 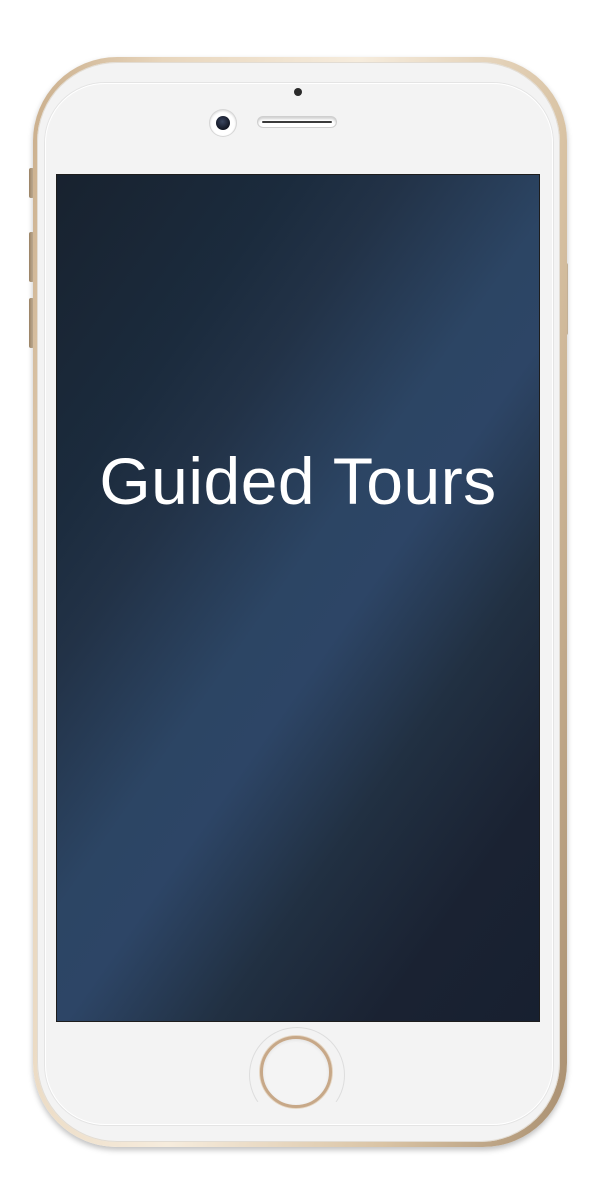 I want to click on front-camera-icon, so click(x=223, y=123).